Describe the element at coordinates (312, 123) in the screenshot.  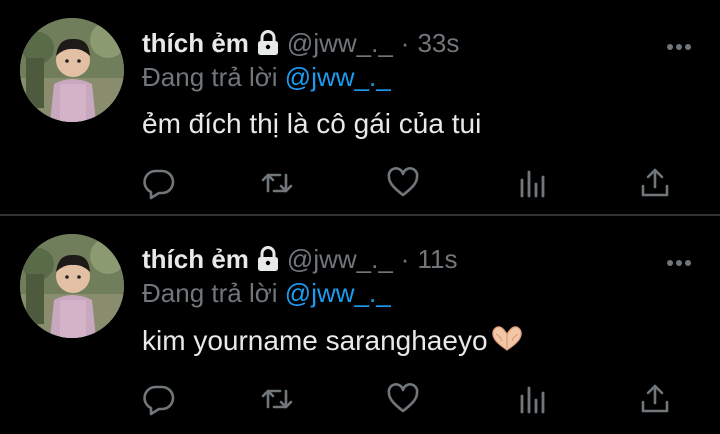
I see `tweet-text: ẻm đích thị là cô gái của tui` at that location.